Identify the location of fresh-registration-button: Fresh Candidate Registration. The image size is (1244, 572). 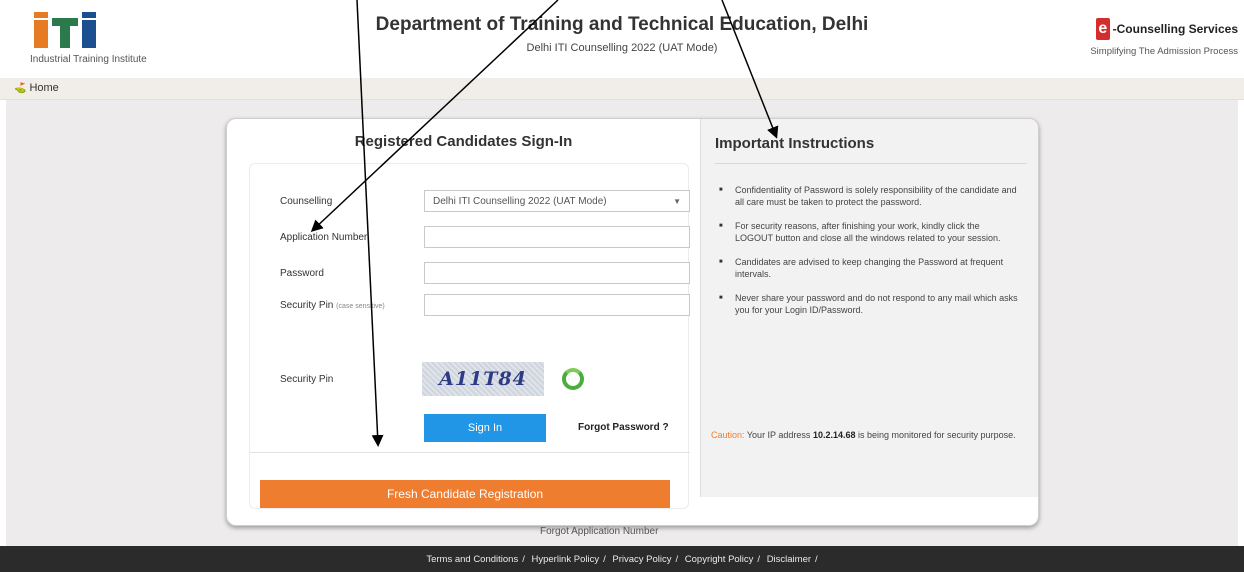
(465, 494).